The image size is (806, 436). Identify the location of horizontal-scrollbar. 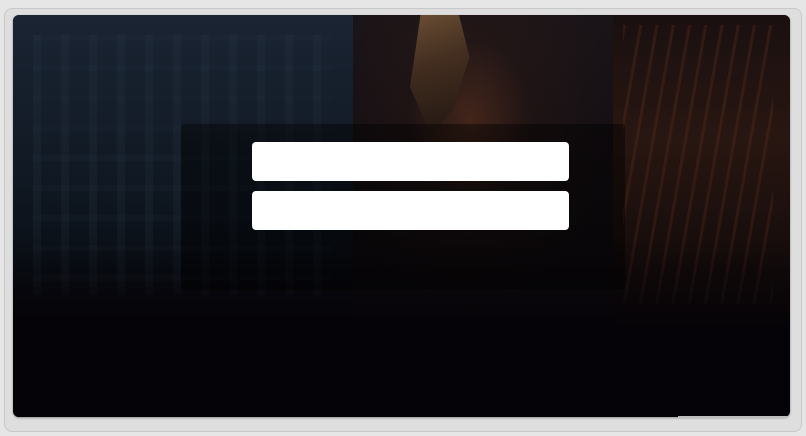
(733, 417).